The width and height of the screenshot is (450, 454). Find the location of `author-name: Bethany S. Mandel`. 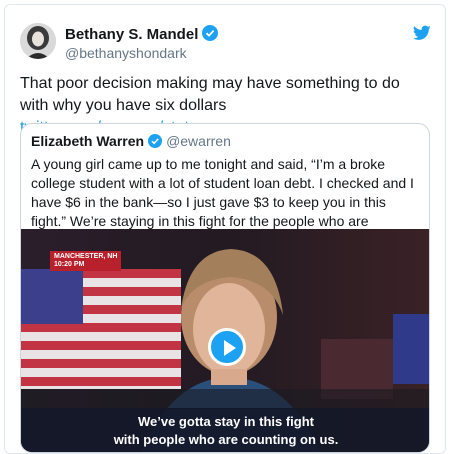

author-name: Bethany S. Mandel is located at coordinates (142, 34).